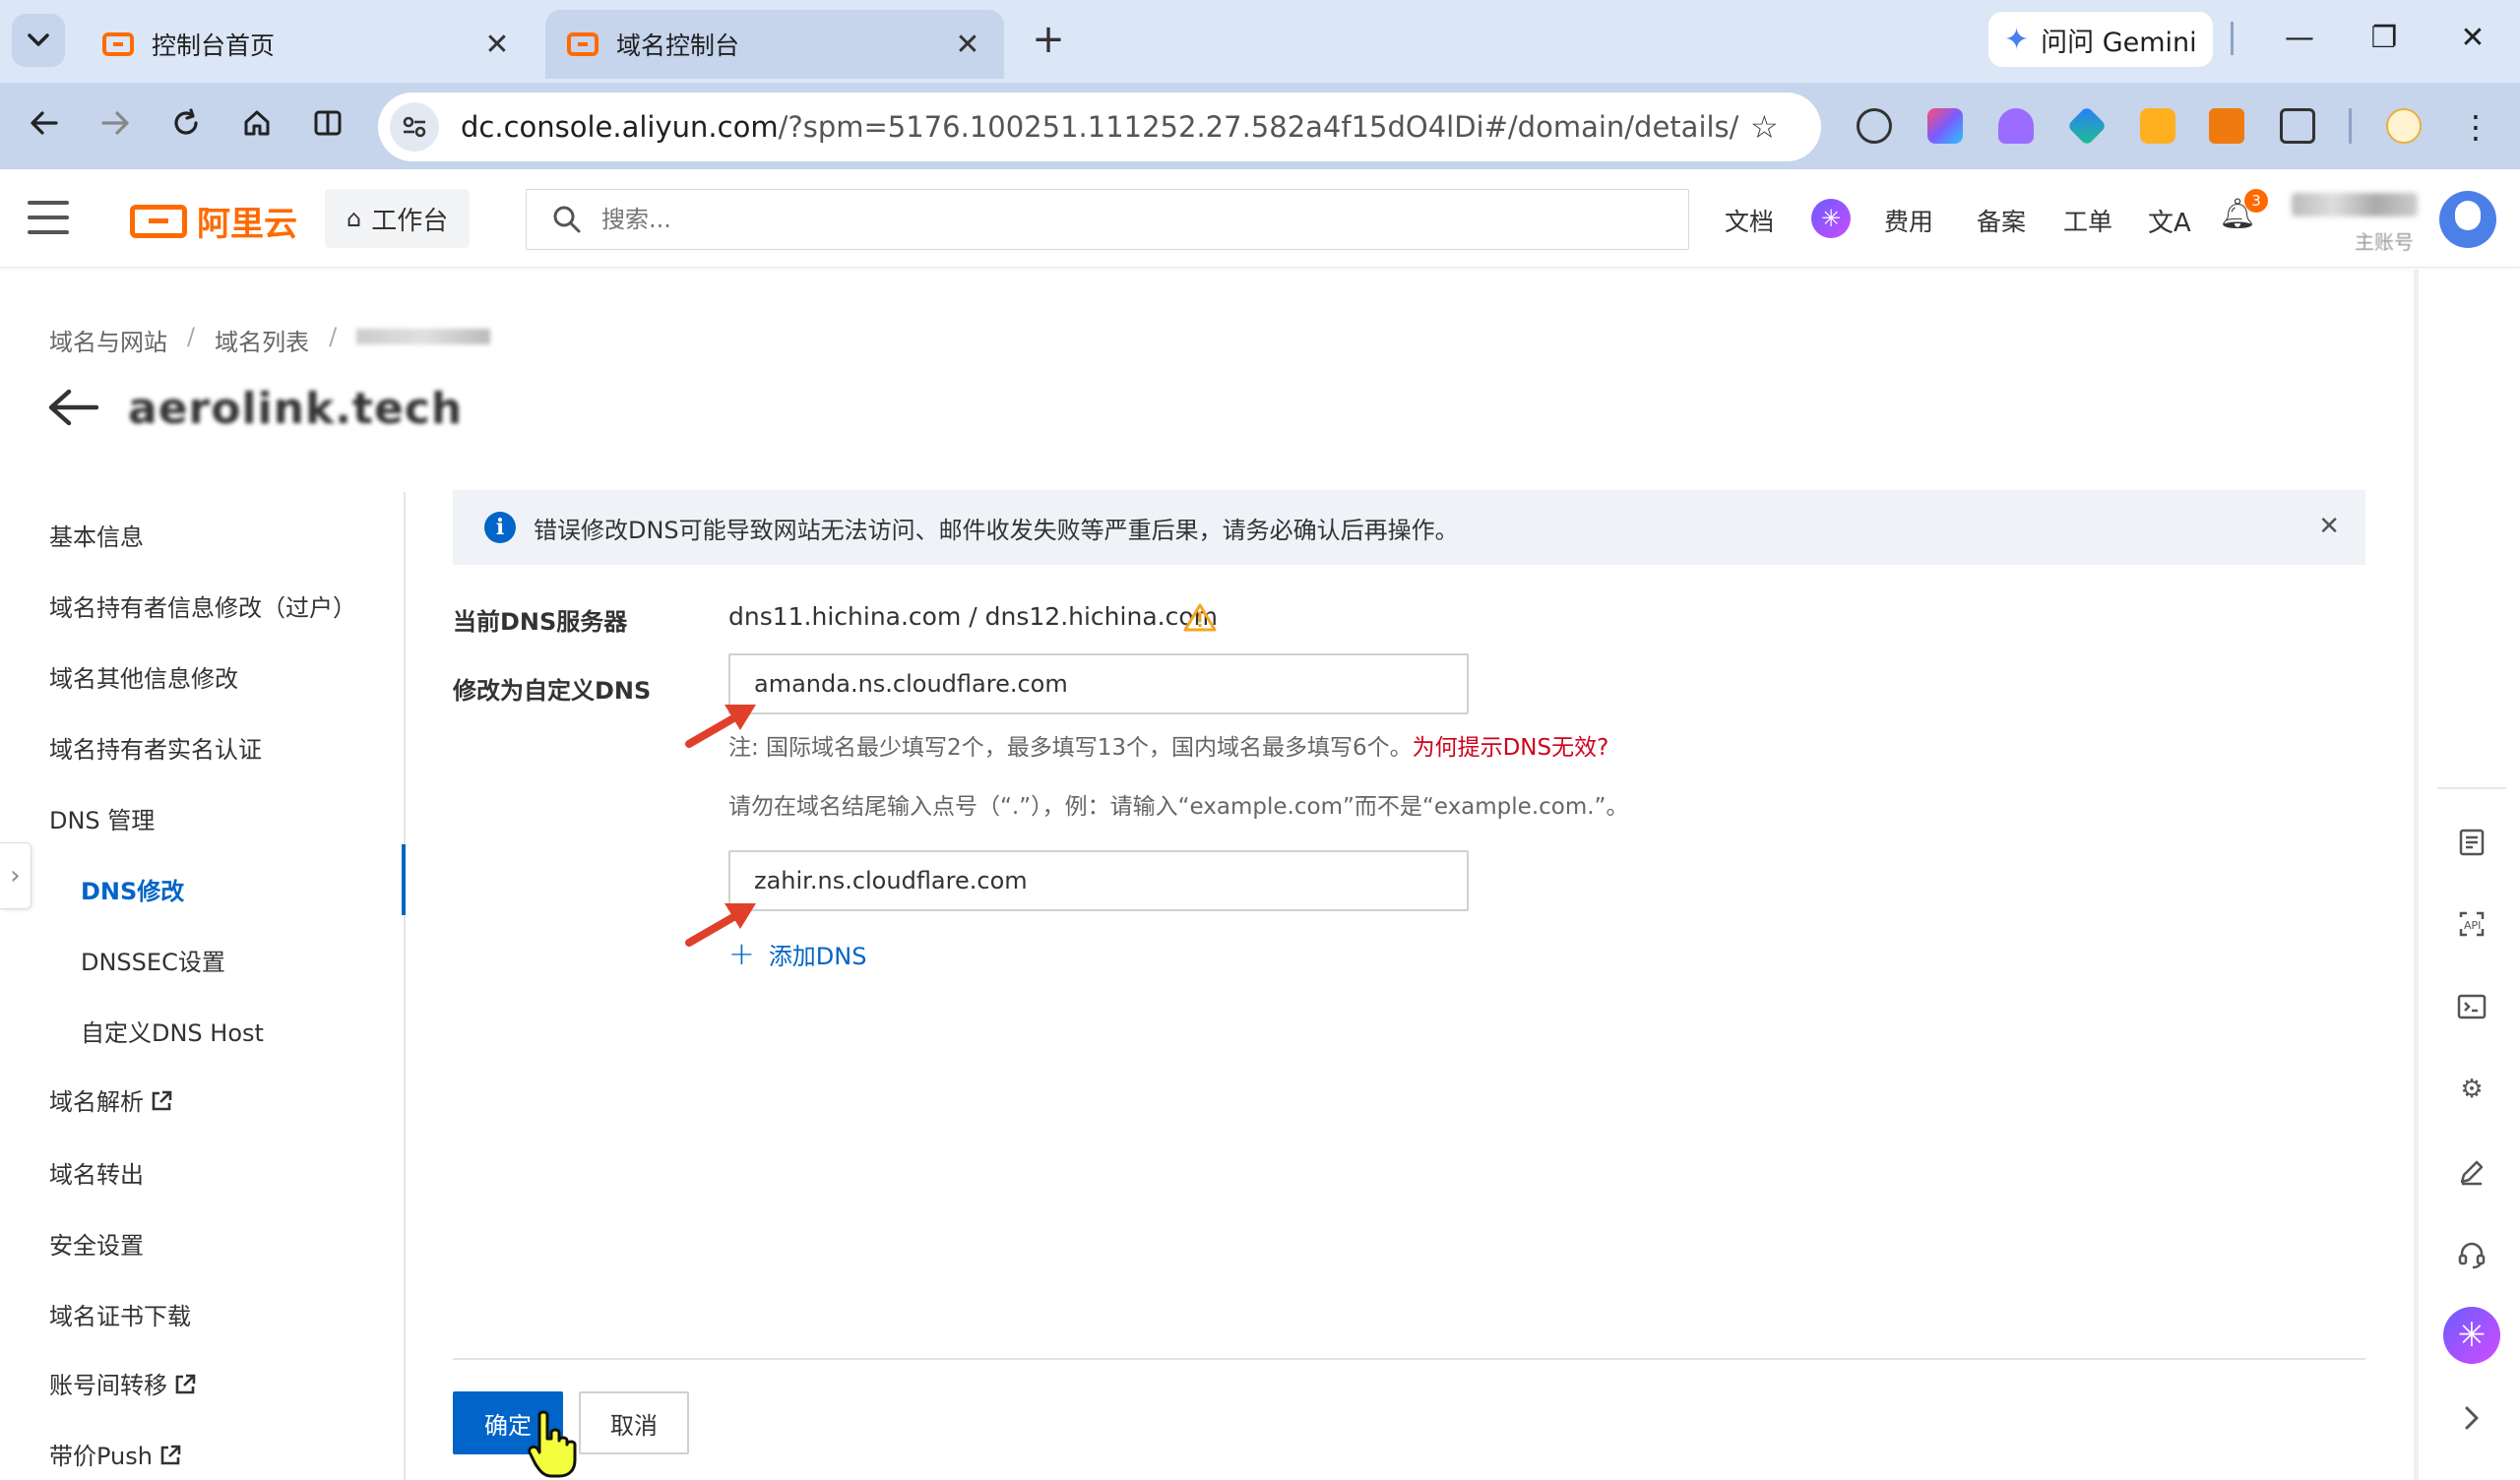  Describe the element at coordinates (132, 889) in the screenshot. I see `sidebar-item-dns-modify: DNS修改` at that location.